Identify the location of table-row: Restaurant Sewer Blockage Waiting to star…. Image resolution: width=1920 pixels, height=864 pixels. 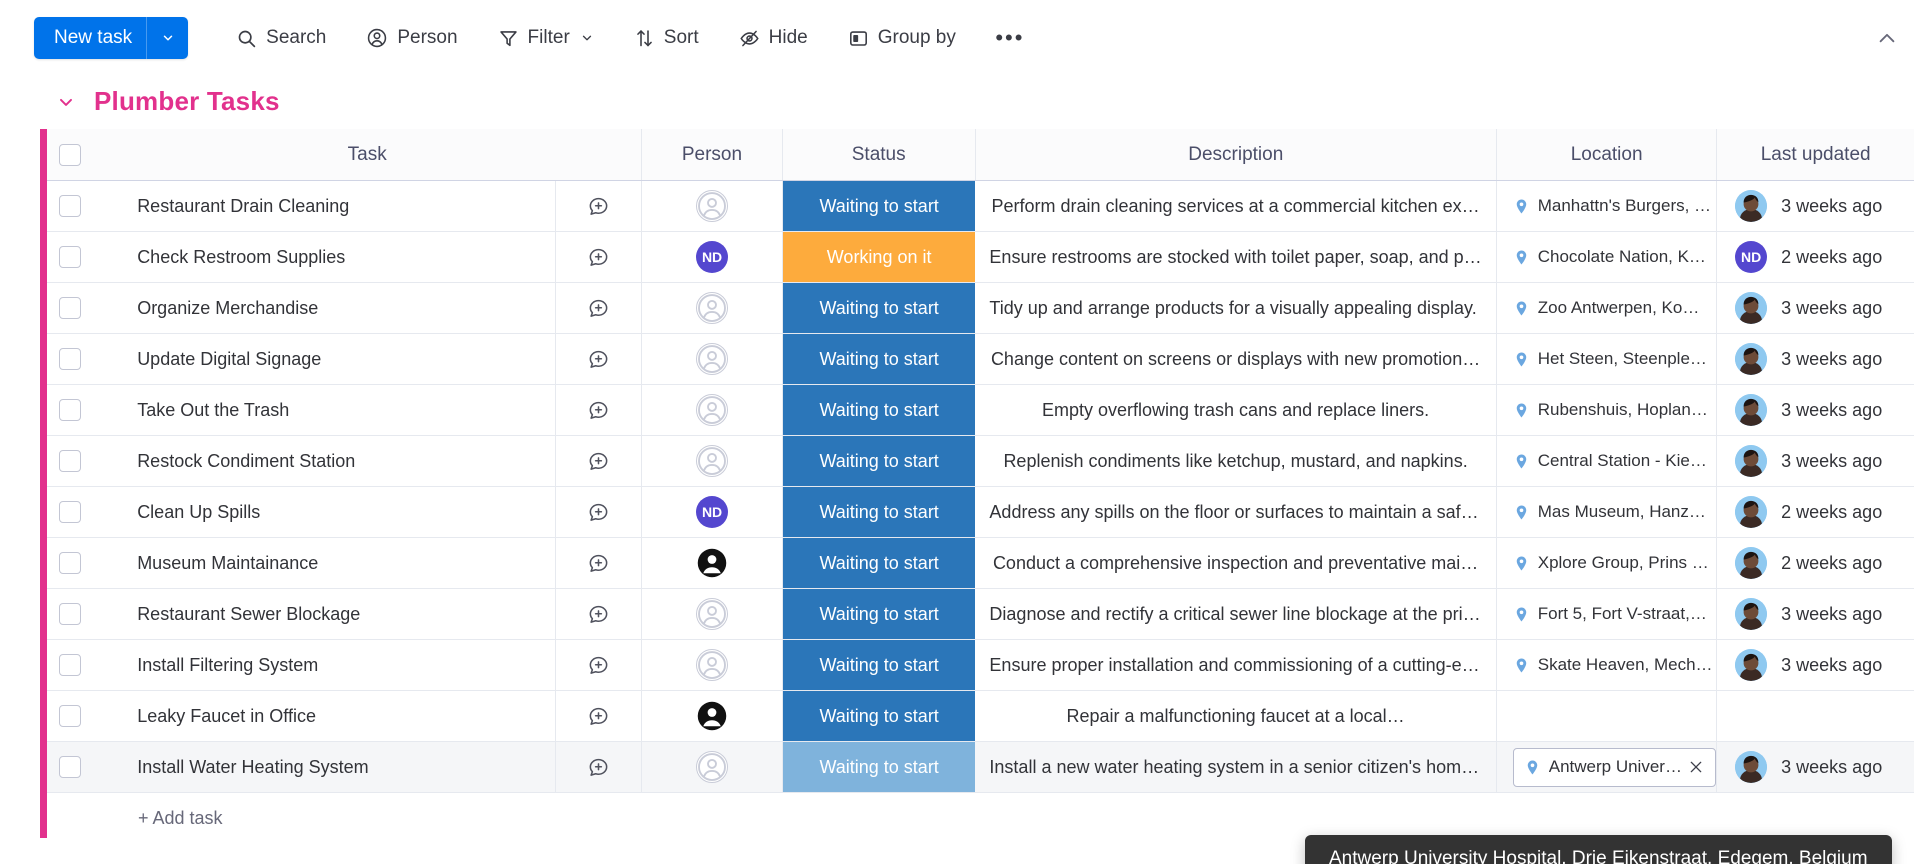
(980, 614).